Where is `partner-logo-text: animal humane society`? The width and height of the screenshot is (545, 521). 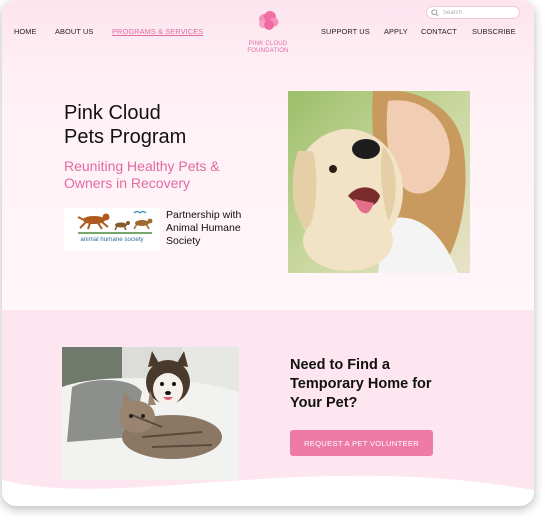 partner-logo-text: animal humane society is located at coordinates (112, 239).